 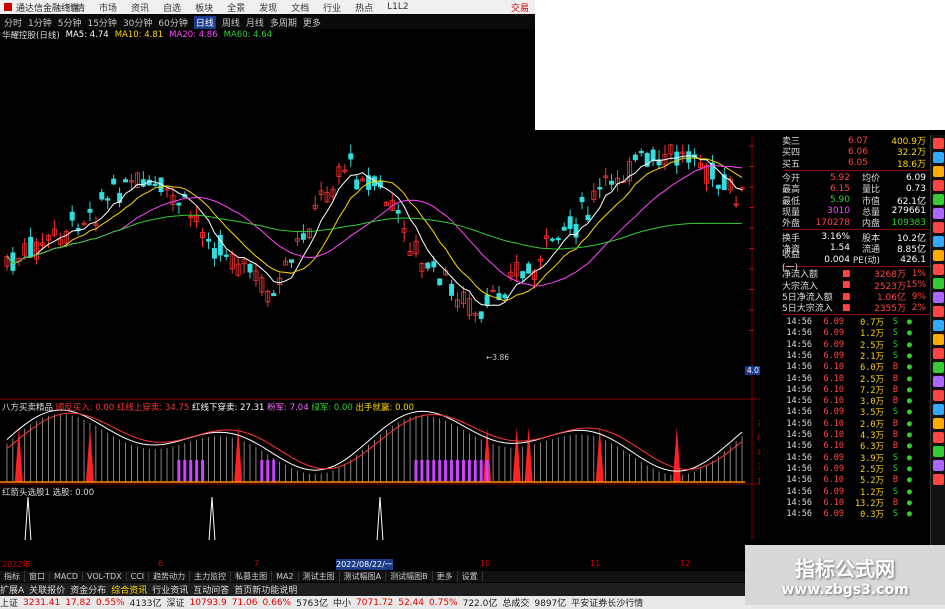 What do you see at coordinates (411, 602) in the screenshot?
I see `index-item-12: 52.44` at bounding box center [411, 602].